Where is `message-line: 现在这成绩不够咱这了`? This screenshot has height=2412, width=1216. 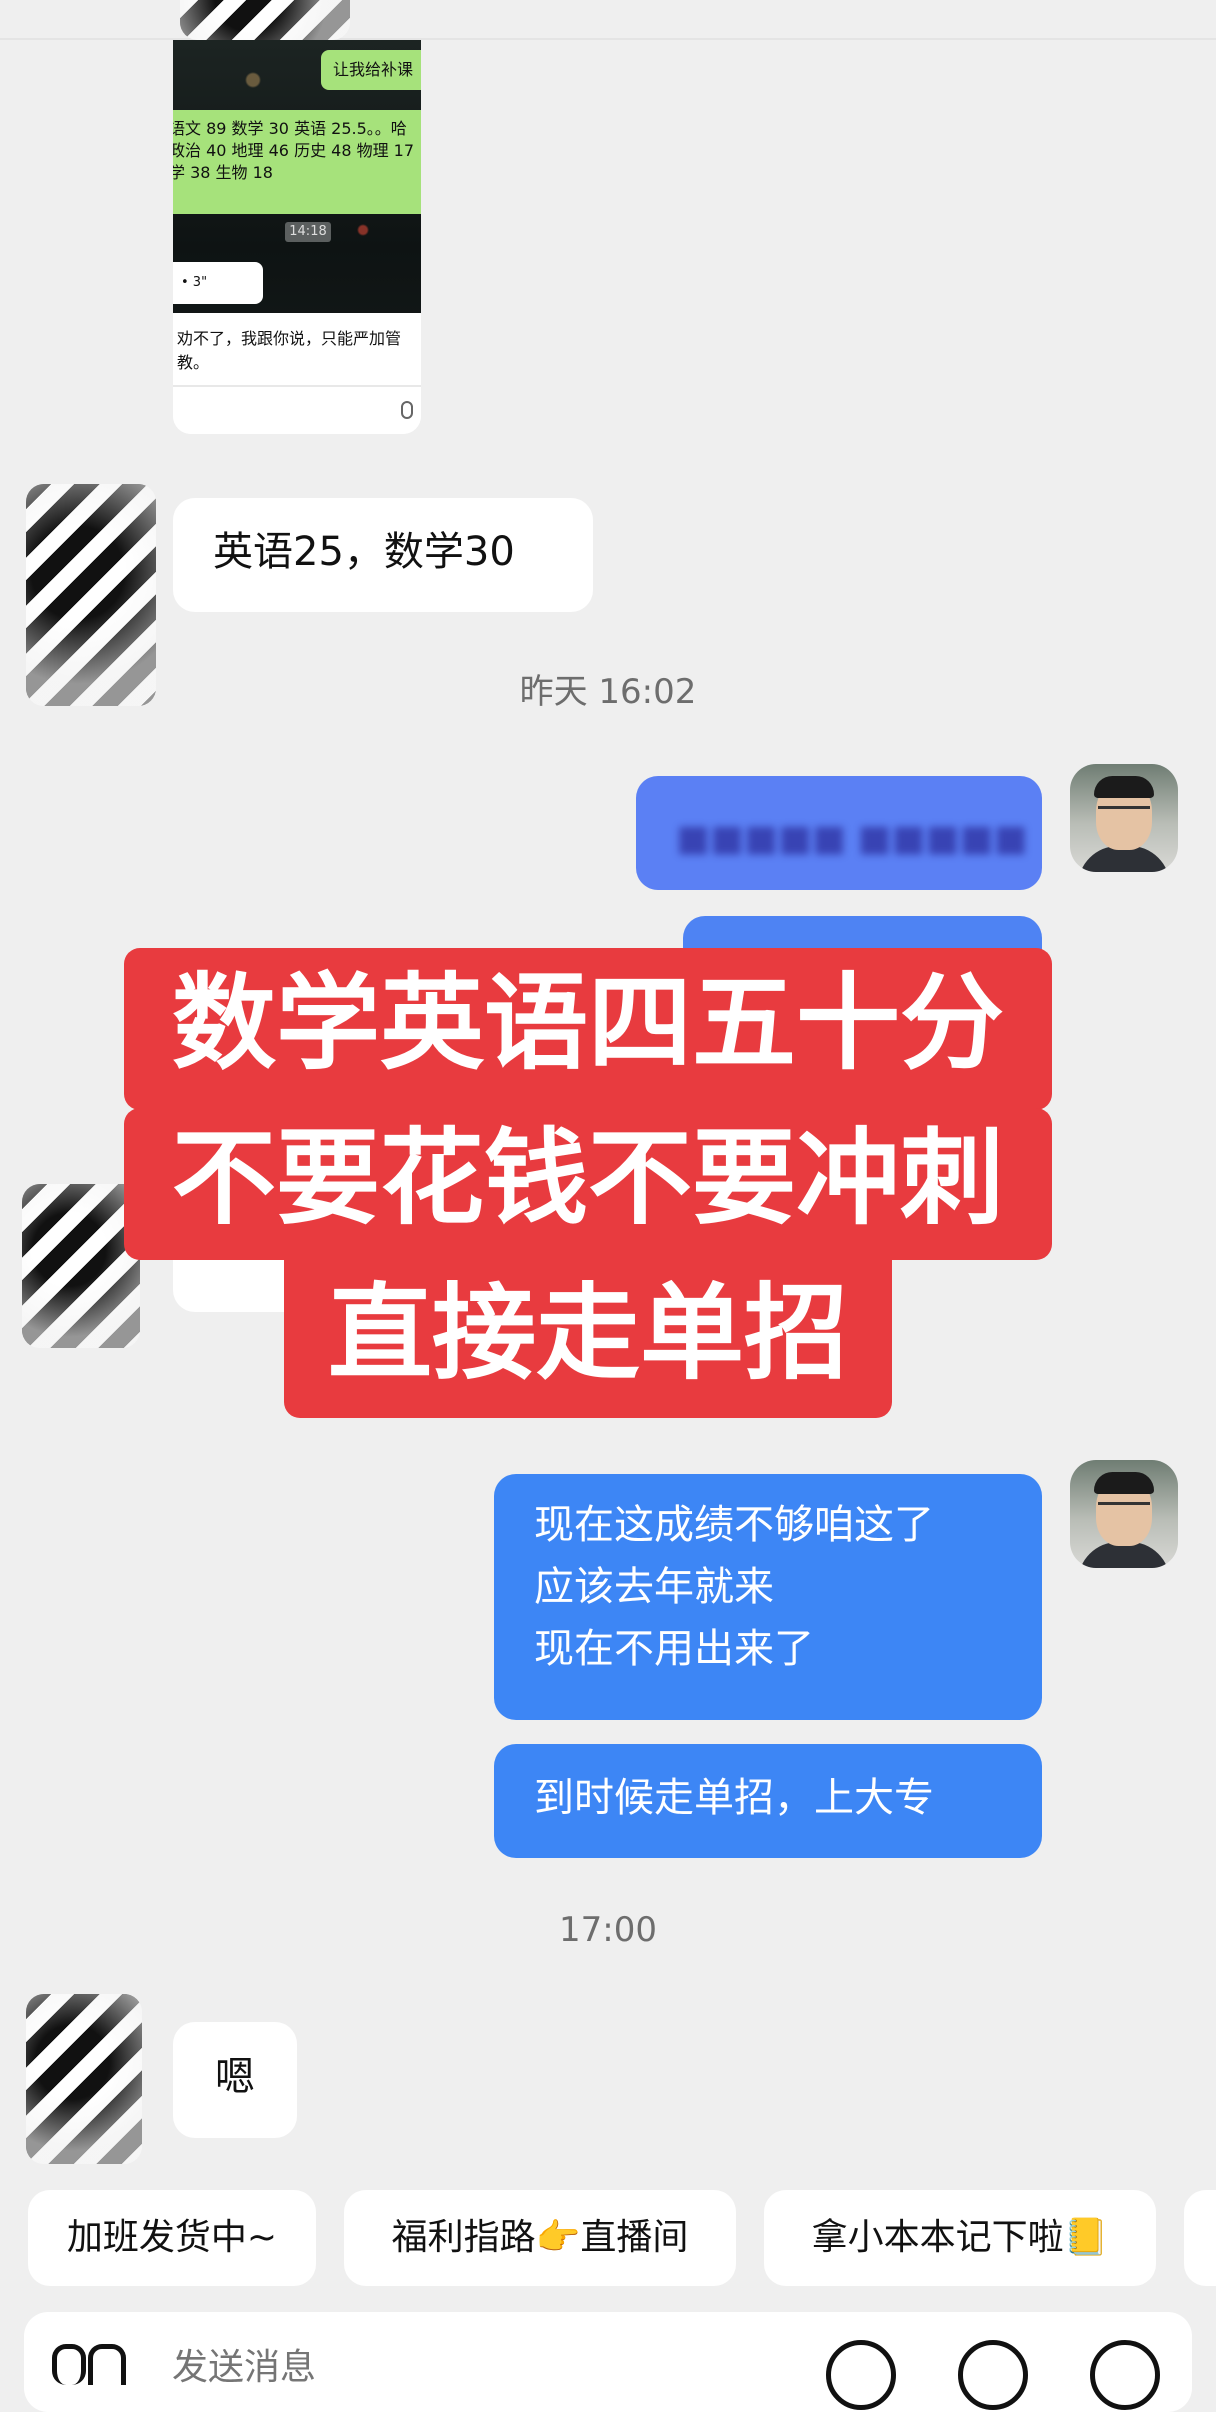 message-line: 现在这成绩不够咱这了 is located at coordinates (734, 1525).